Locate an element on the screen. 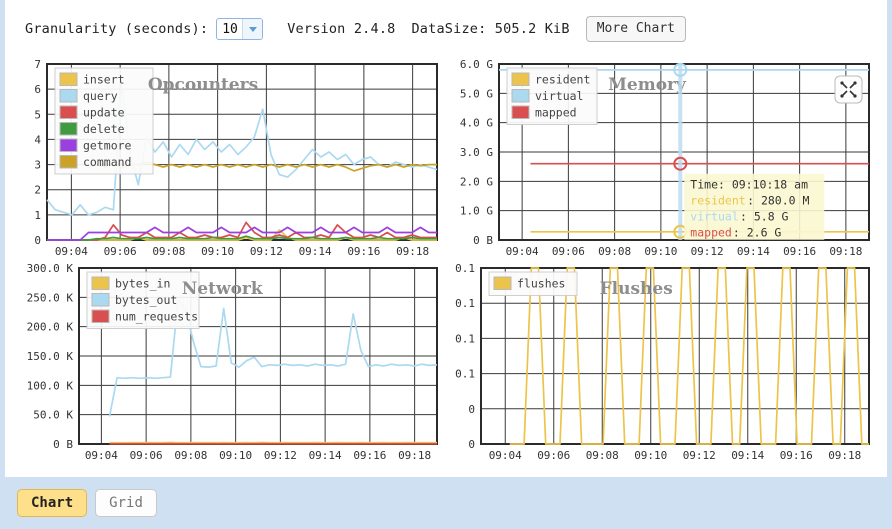 This screenshot has width=892, height=529. y-tick-label: 5.0 G is located at coordinates (476, 93).